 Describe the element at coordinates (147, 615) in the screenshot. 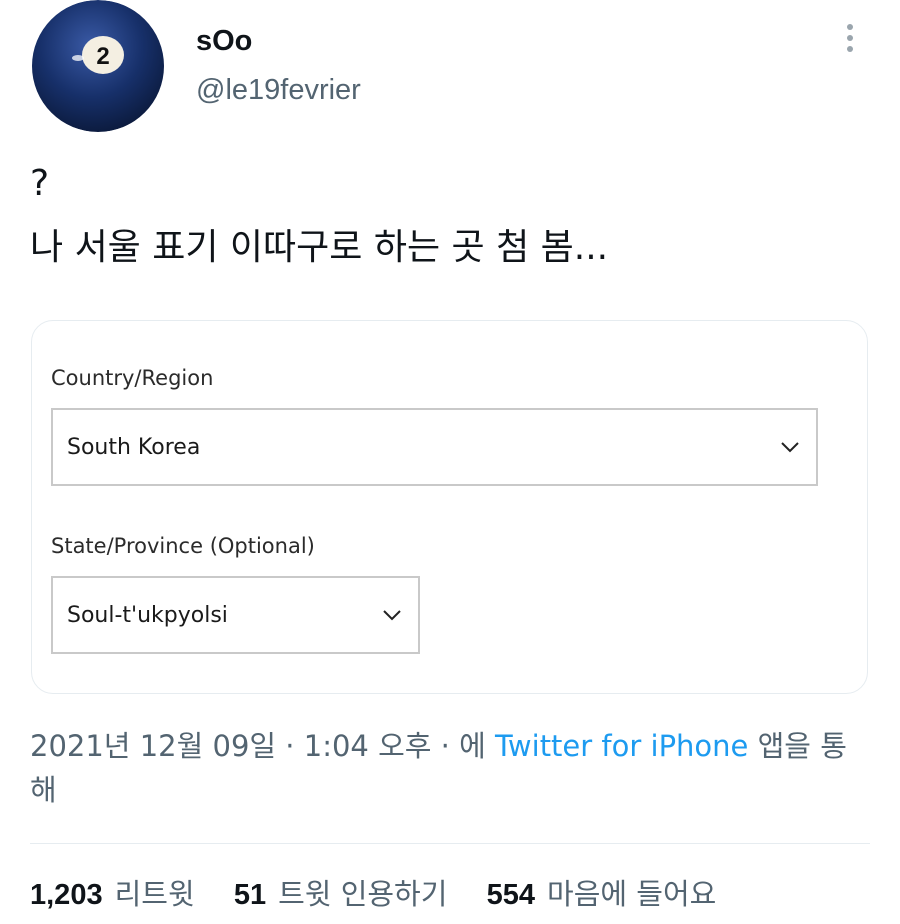

I see `state-province-value: Soul-t'ukpyolsi` at that location.